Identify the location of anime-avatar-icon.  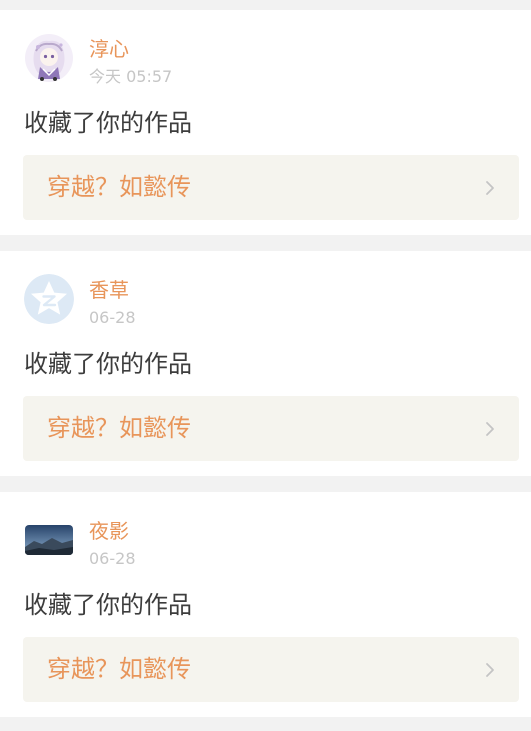
(49, 58).